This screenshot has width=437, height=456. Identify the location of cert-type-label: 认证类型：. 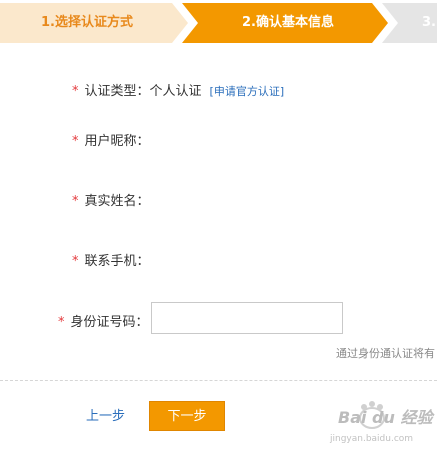
(117, 91).